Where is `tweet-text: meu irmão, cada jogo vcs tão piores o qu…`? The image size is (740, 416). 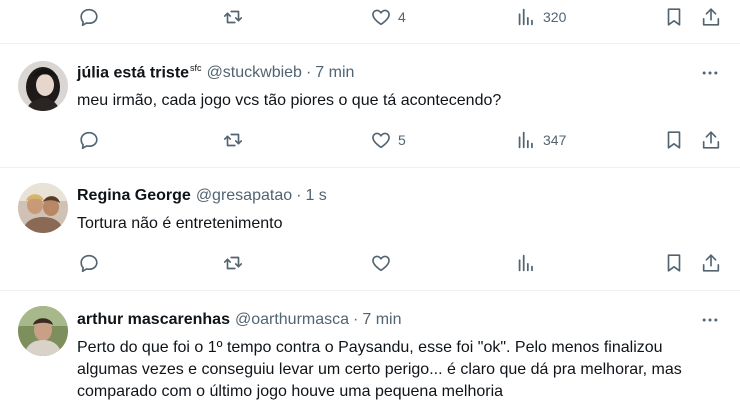 tweet-text: meu irmão, cada jogo vcs tão piores o qu… is located at coordinates (289, 100).